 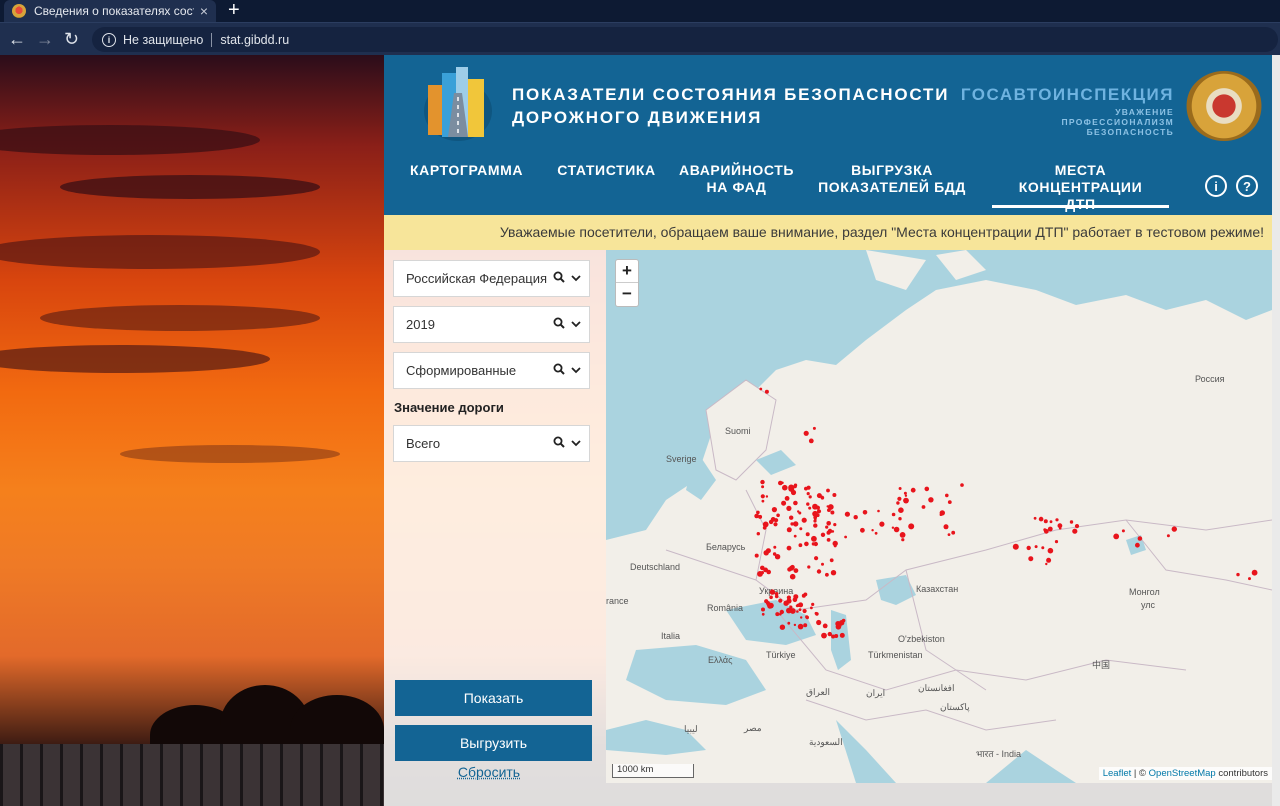 What do you see at coordinates (1117, 773) in the screenshot?
I see `leaflet-link: Leaflet` at bounding box center [1117, 773].